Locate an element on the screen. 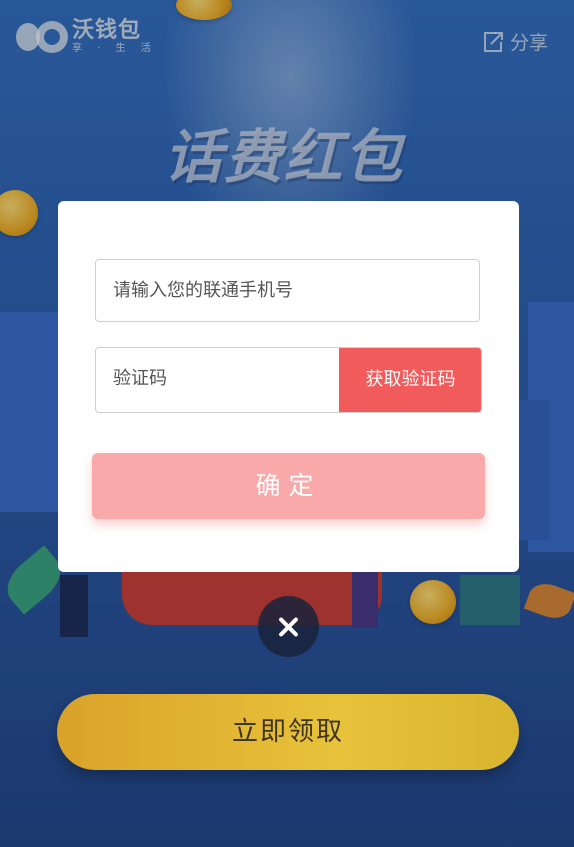  code-row: 验证码 获取验证码 is located at coordinates (288, 380).